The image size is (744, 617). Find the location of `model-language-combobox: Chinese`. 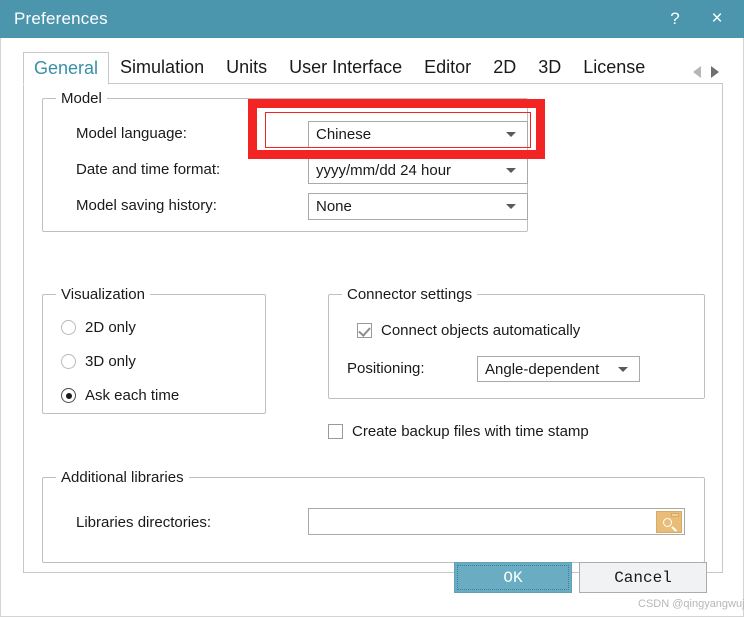

model-language-combobox: Chinese is located at coordinates (418, 134).